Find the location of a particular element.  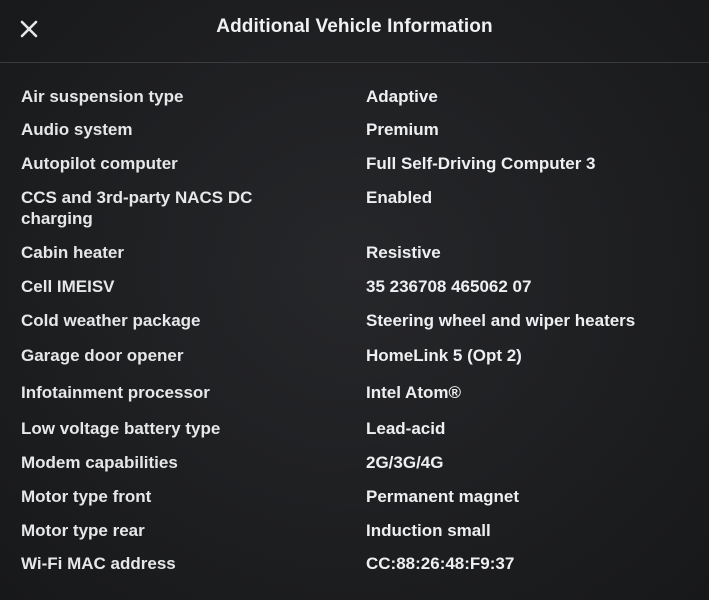

info-label: Air suspension type is located at coordinates (102, 96).